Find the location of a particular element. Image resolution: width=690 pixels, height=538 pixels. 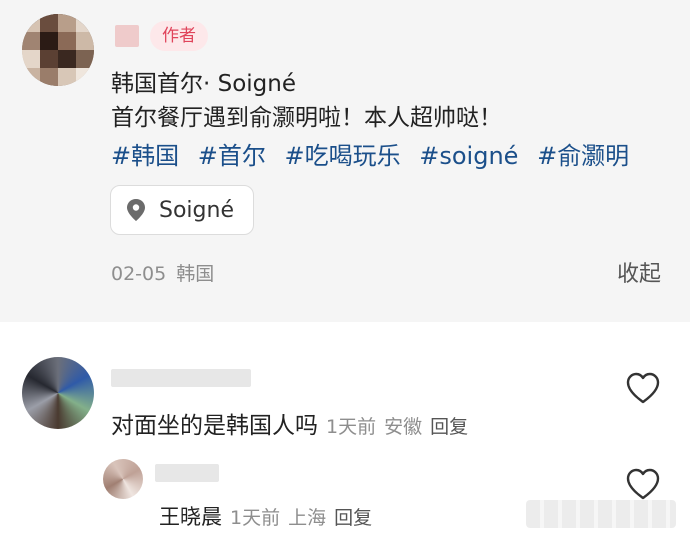

post-meta: 02-05 韩国 is located at coordinates (162, 272).